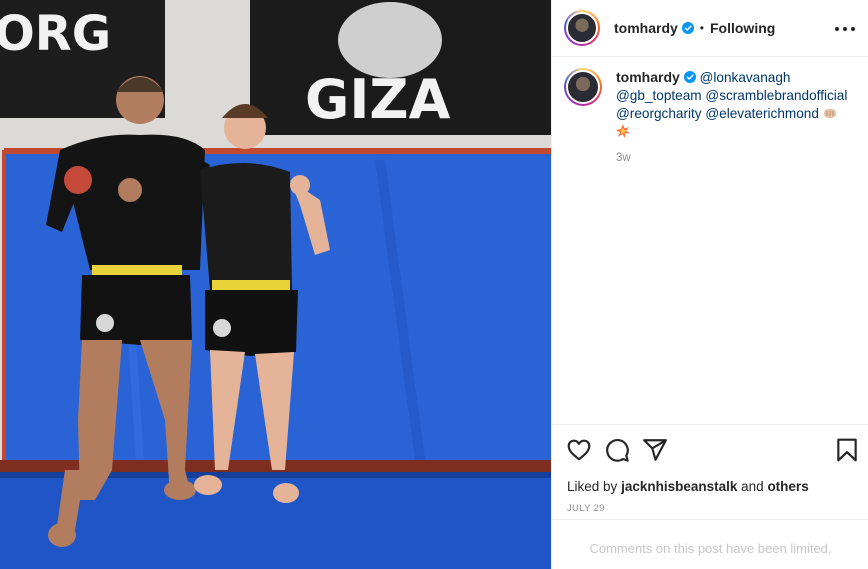  What do you see at coordinates (829, 113) in the screenshot?
I see `fist-emoji-icon` at bounding box center [829, 113].